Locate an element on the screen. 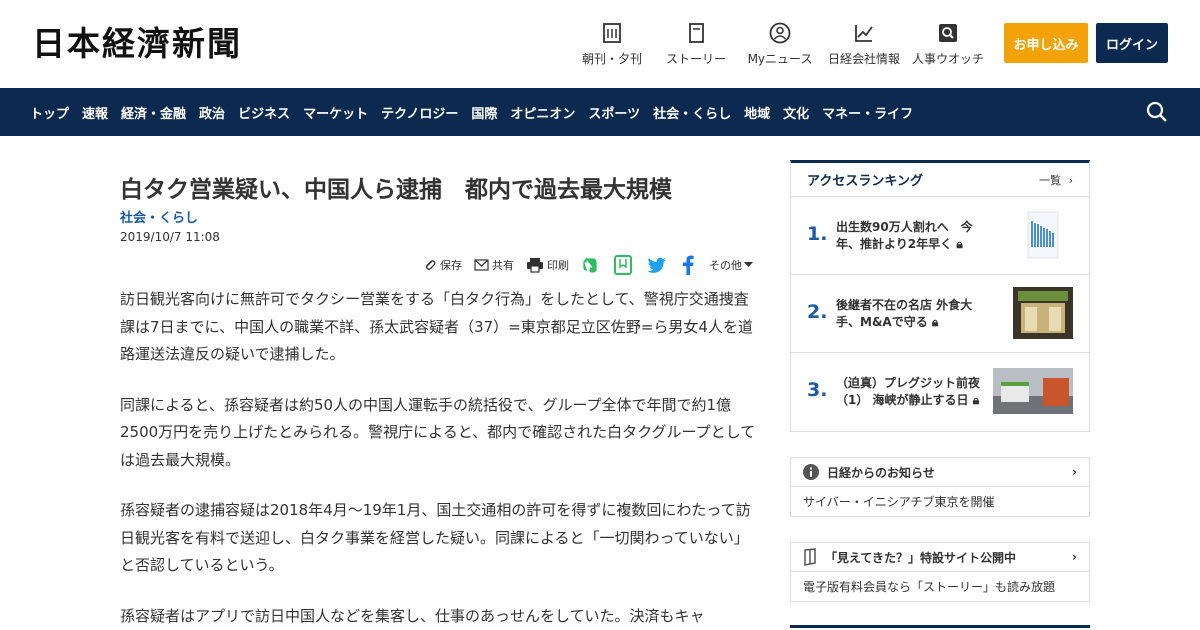  save-button: 保存 is located at coordinates (442, 265).